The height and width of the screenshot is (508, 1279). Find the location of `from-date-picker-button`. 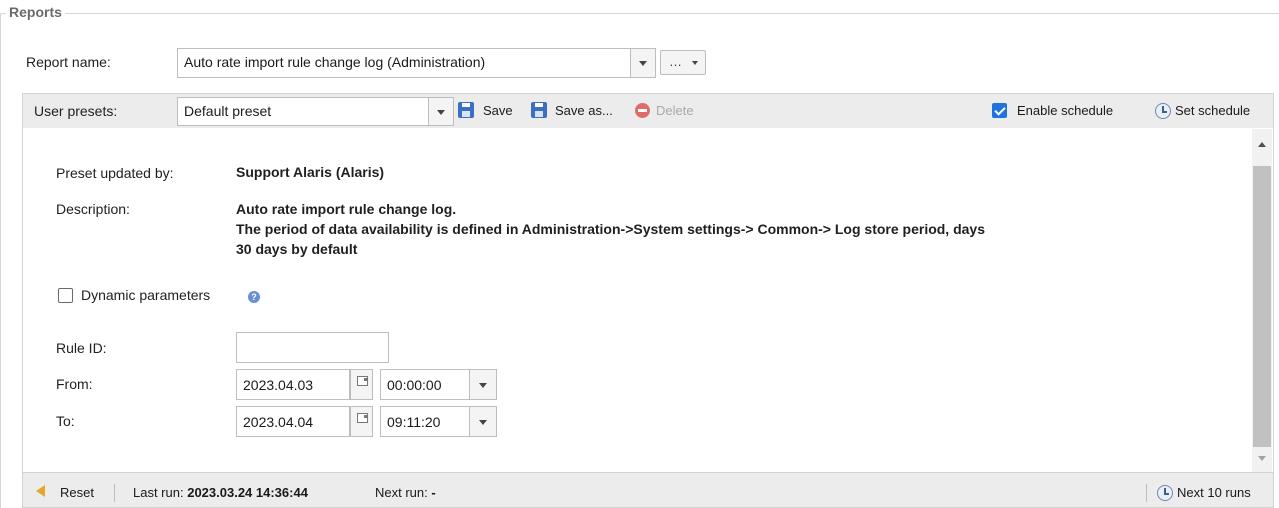

from-date-picker-button is located at coordinates (361, 384).